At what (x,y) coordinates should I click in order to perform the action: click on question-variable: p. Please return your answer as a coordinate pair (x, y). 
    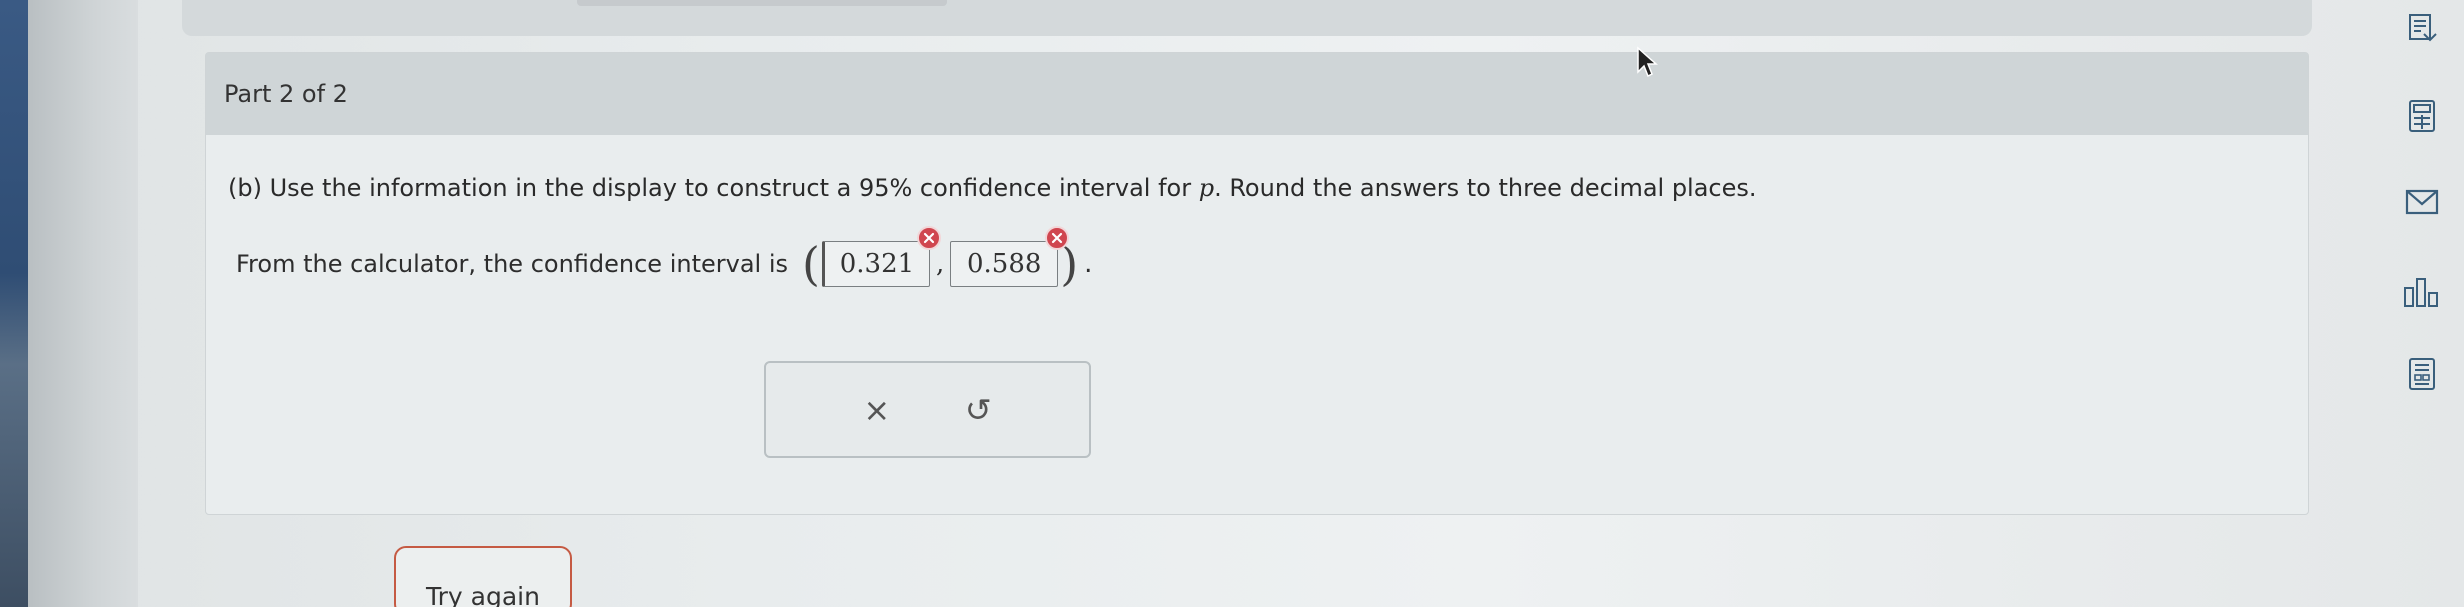
    Looking at the image, I should click on (1206, 188).